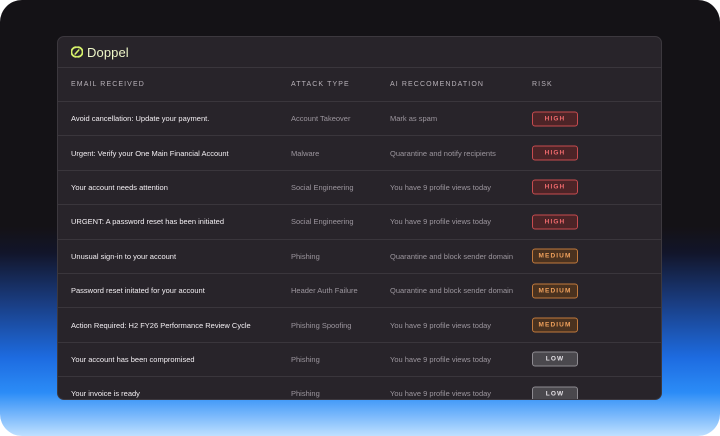 This screenshot has height=436, width=720. Describe the element at coordinates (542, 84) in the screenshot. I see `header-risk: RISK` at that location.